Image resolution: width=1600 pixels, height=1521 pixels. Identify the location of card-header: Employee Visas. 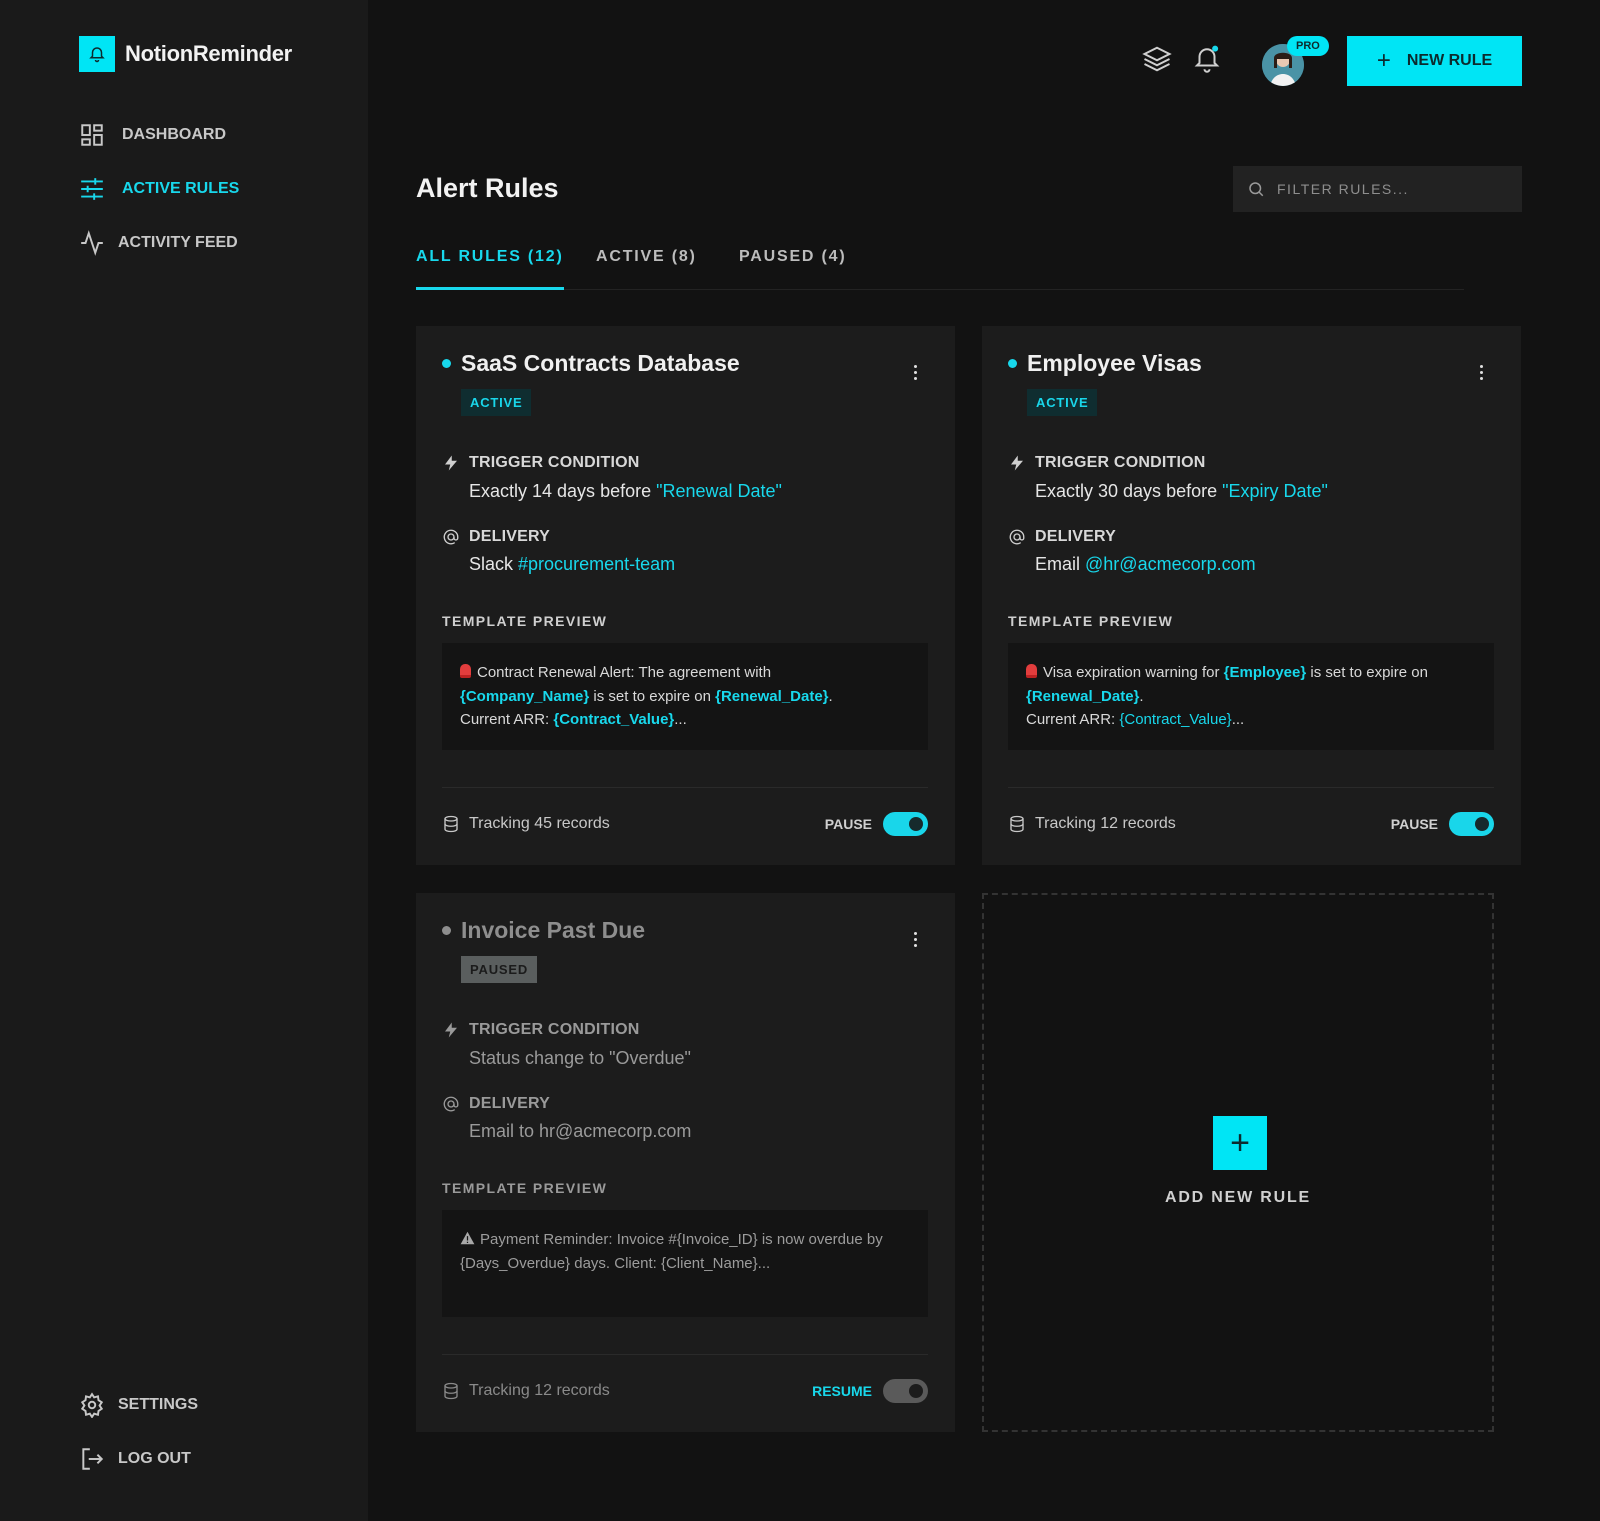
(1105, 363).